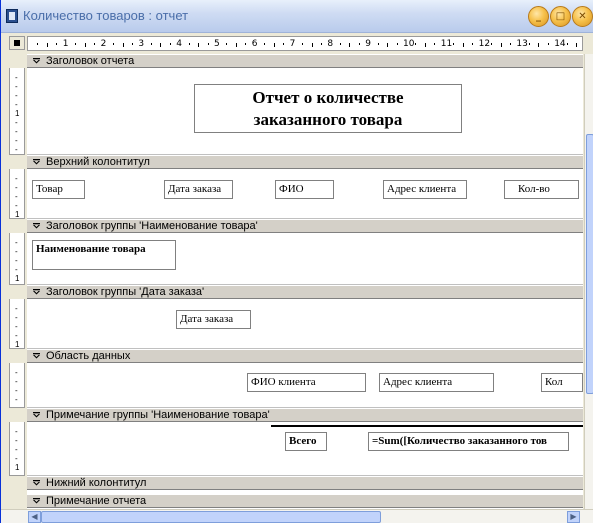 The height and width of the screenshot is (523, 593). I want to click on band-report-header: Заголовок отчета, so click(305, 61).